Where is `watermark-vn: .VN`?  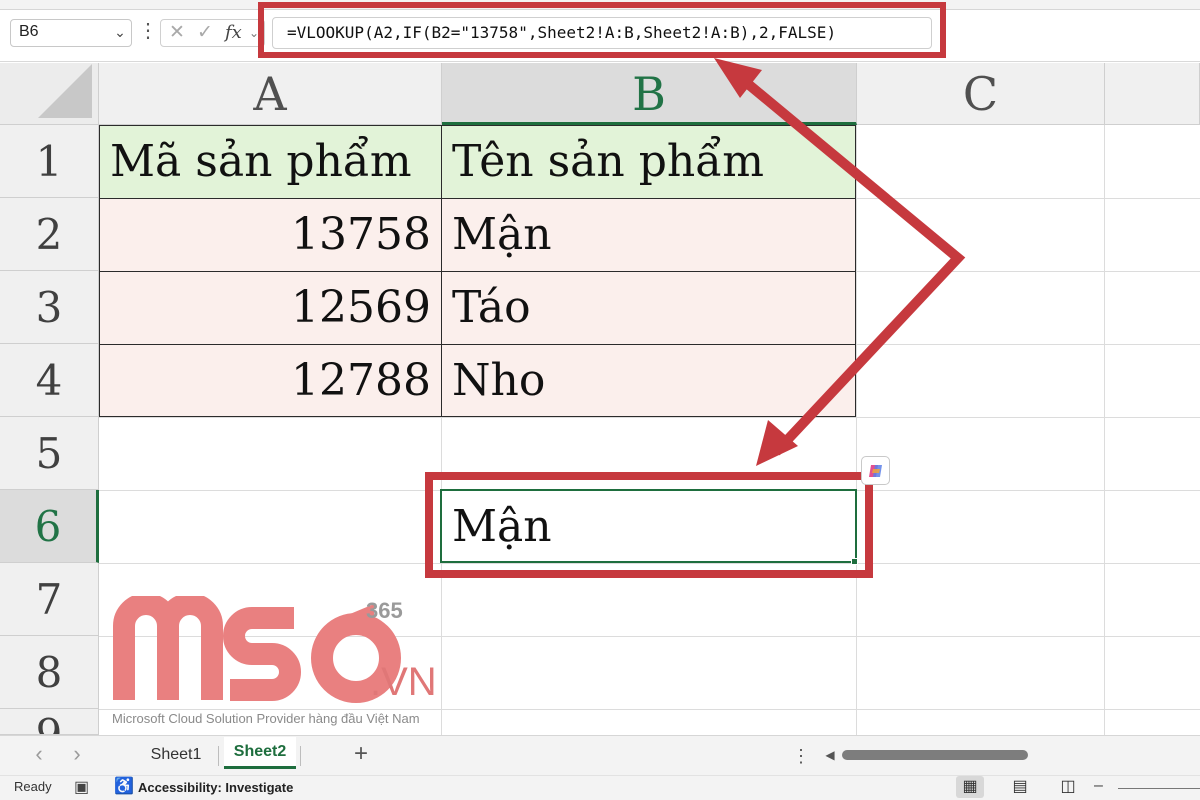 watermark-vn: .VN is located at coordinates (403, 682).